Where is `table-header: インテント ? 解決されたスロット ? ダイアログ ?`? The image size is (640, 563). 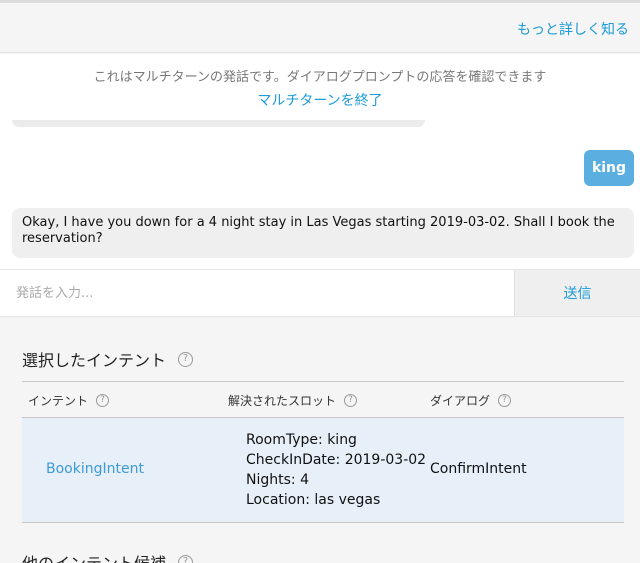 table-header: インテント ? 解決されたスロット ? ダイアログ ? is located at coordinates (323, 400).